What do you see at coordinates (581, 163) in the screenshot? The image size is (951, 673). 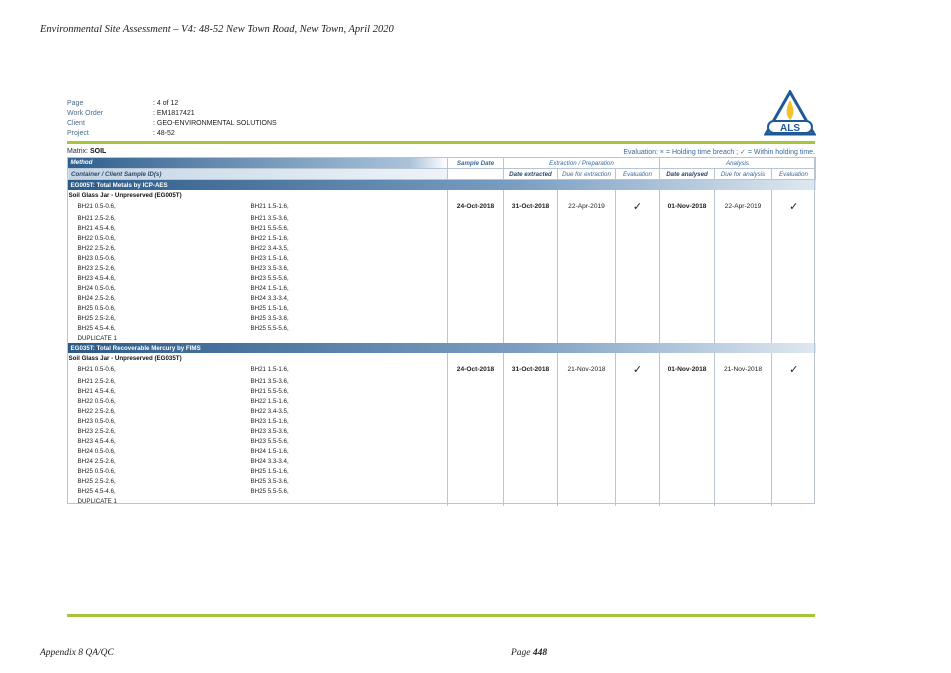 I see `extraction-group-header: Extraction / Preparation` at bounding box center [581, 163].